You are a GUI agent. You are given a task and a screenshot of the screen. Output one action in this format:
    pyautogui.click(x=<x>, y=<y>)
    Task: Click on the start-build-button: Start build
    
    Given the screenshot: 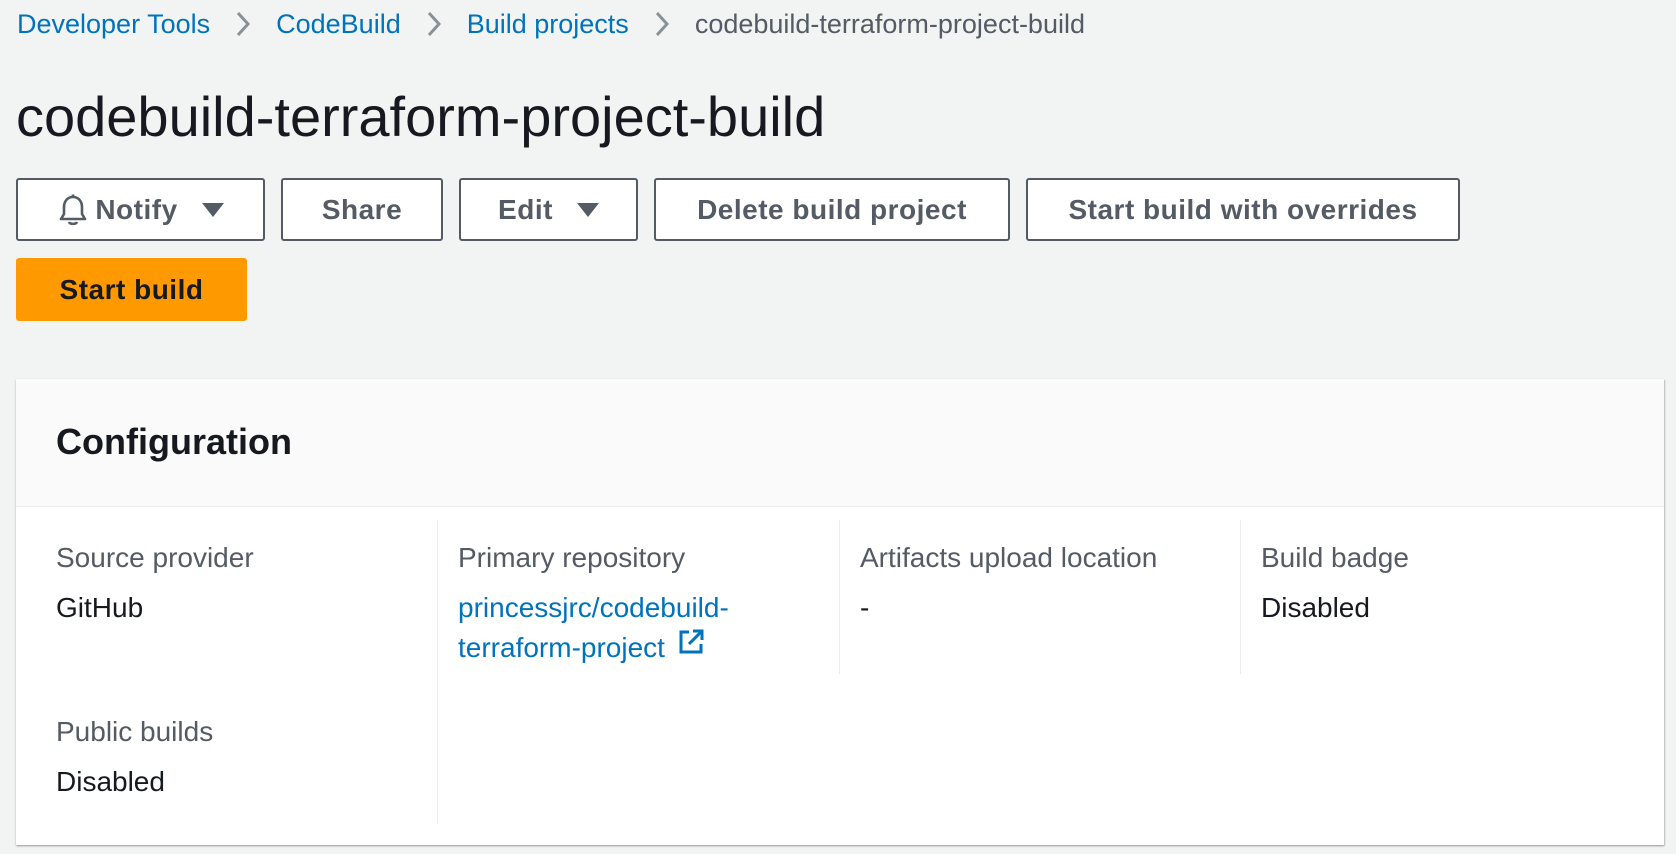 What is the action you would take?
    pyautogui.click(x=131, y=289)
    